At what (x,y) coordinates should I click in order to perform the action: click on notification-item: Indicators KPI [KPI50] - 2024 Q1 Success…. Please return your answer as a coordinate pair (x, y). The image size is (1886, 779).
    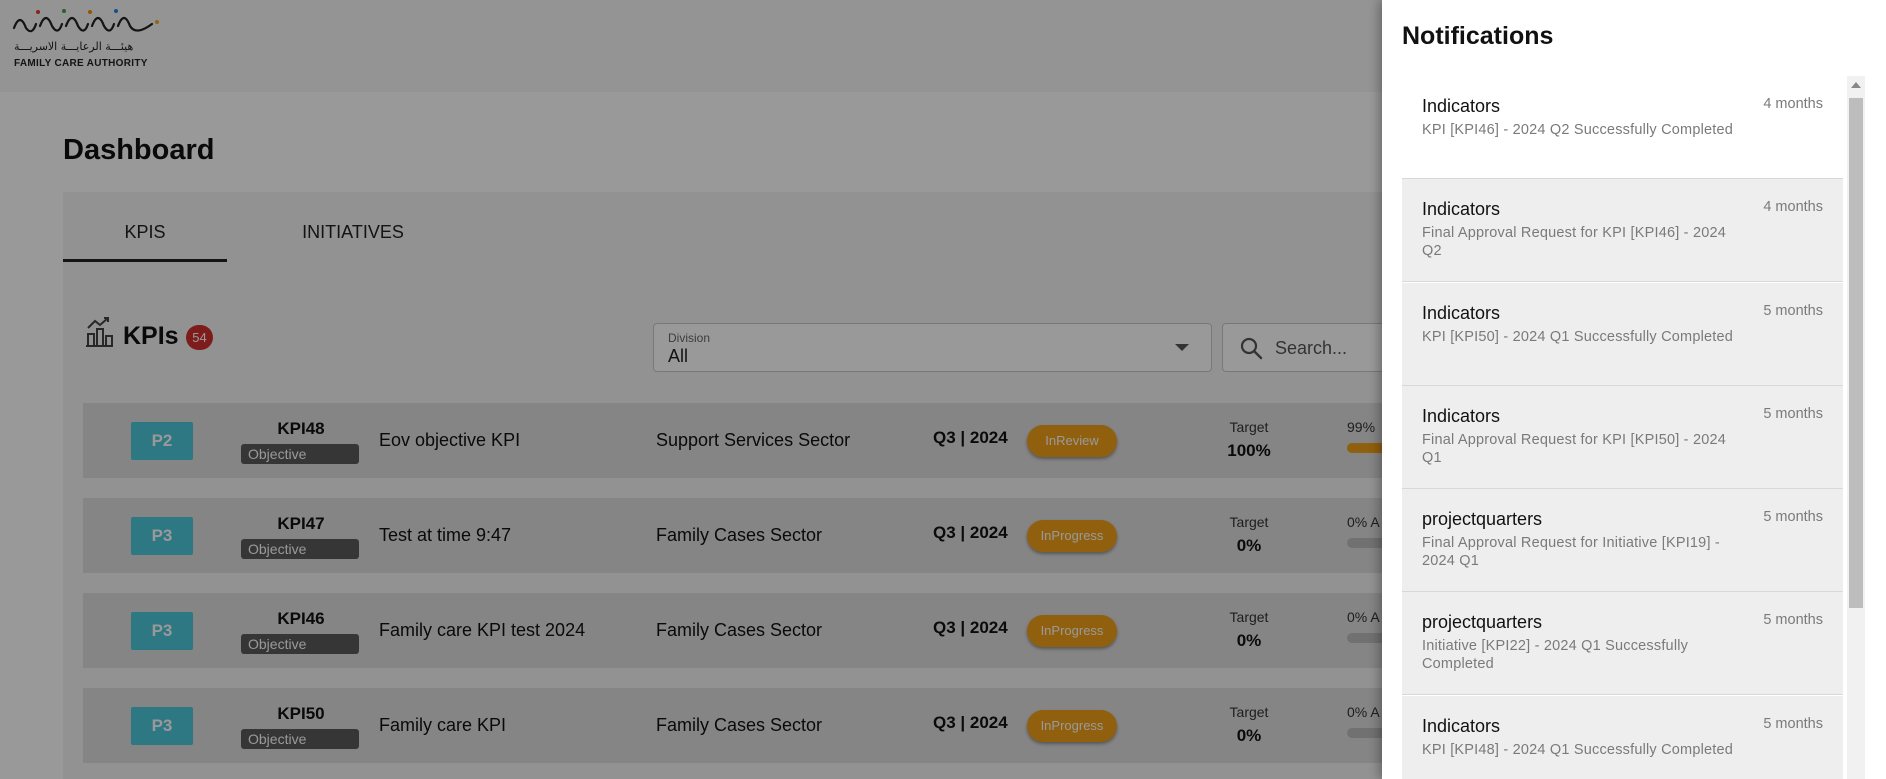
    Looking at the image, I should click on (1622, 334).